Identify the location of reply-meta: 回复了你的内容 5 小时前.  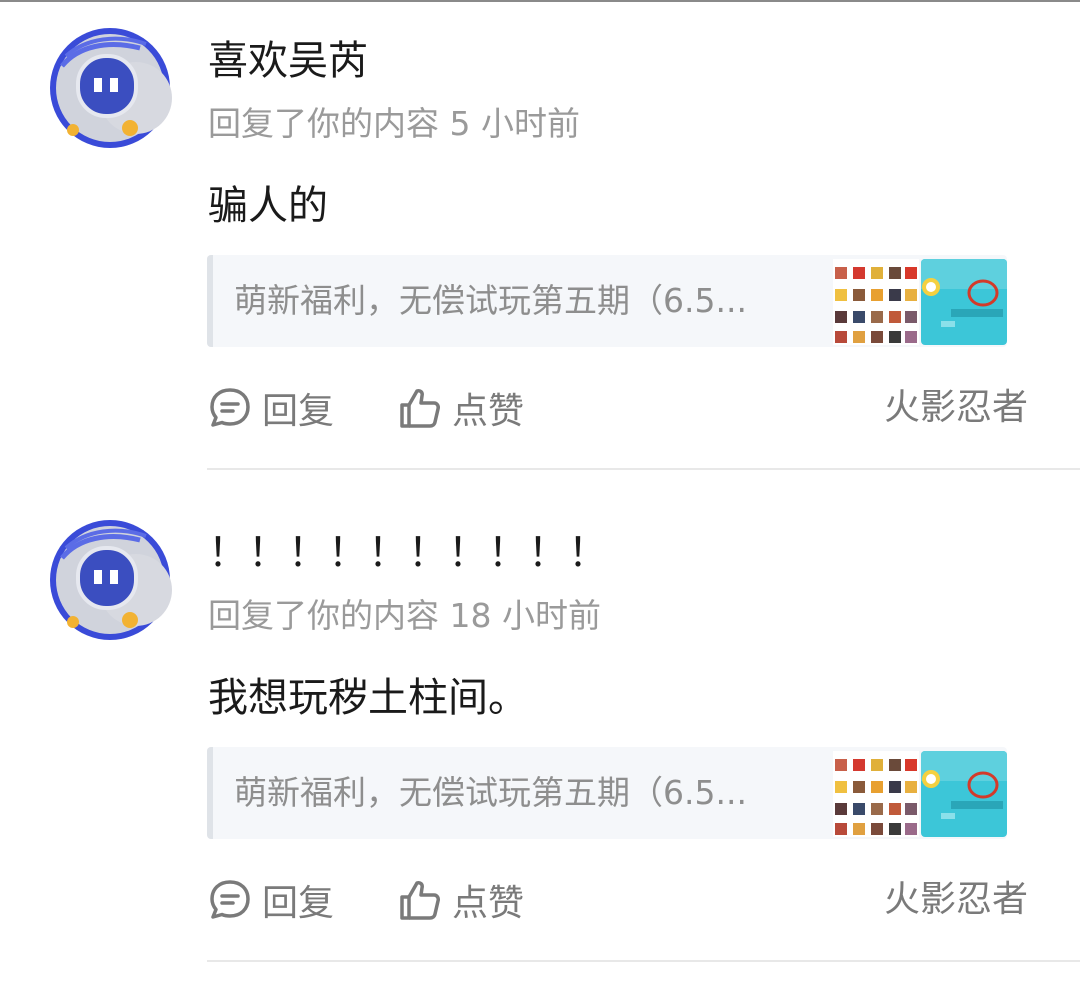
(394, 123).